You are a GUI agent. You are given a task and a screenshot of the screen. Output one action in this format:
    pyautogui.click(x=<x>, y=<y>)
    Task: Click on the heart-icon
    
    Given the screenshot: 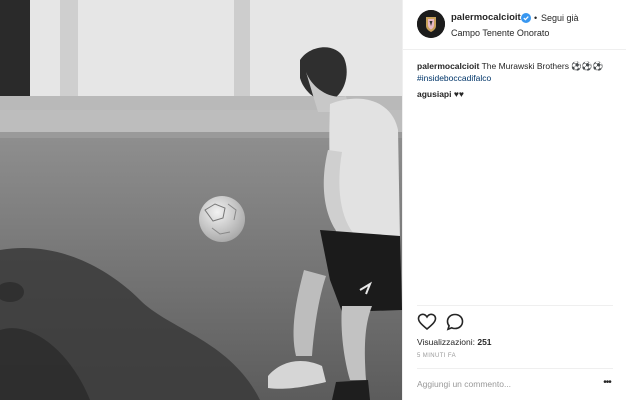 What is the action you would take?
    pyautogui.click(x=427, y=322)
    